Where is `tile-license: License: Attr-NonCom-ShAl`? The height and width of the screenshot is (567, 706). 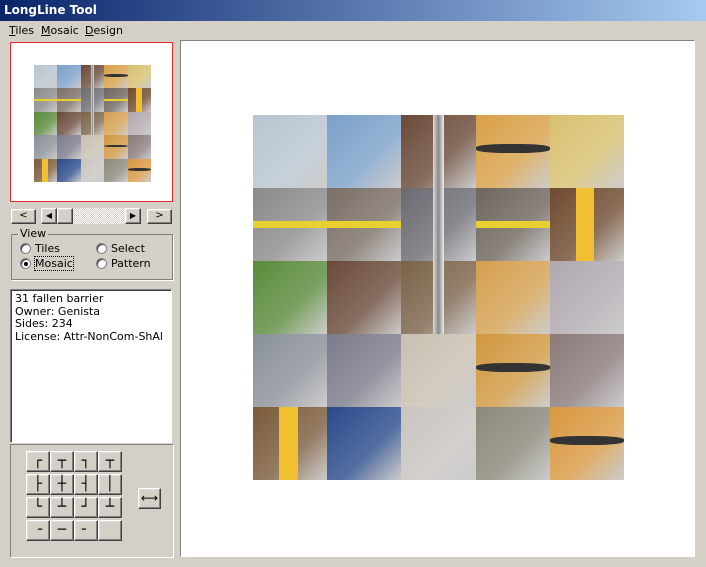 tile-license: License: Attr-NonCom-ShAl is located at coordinates (89, 336).